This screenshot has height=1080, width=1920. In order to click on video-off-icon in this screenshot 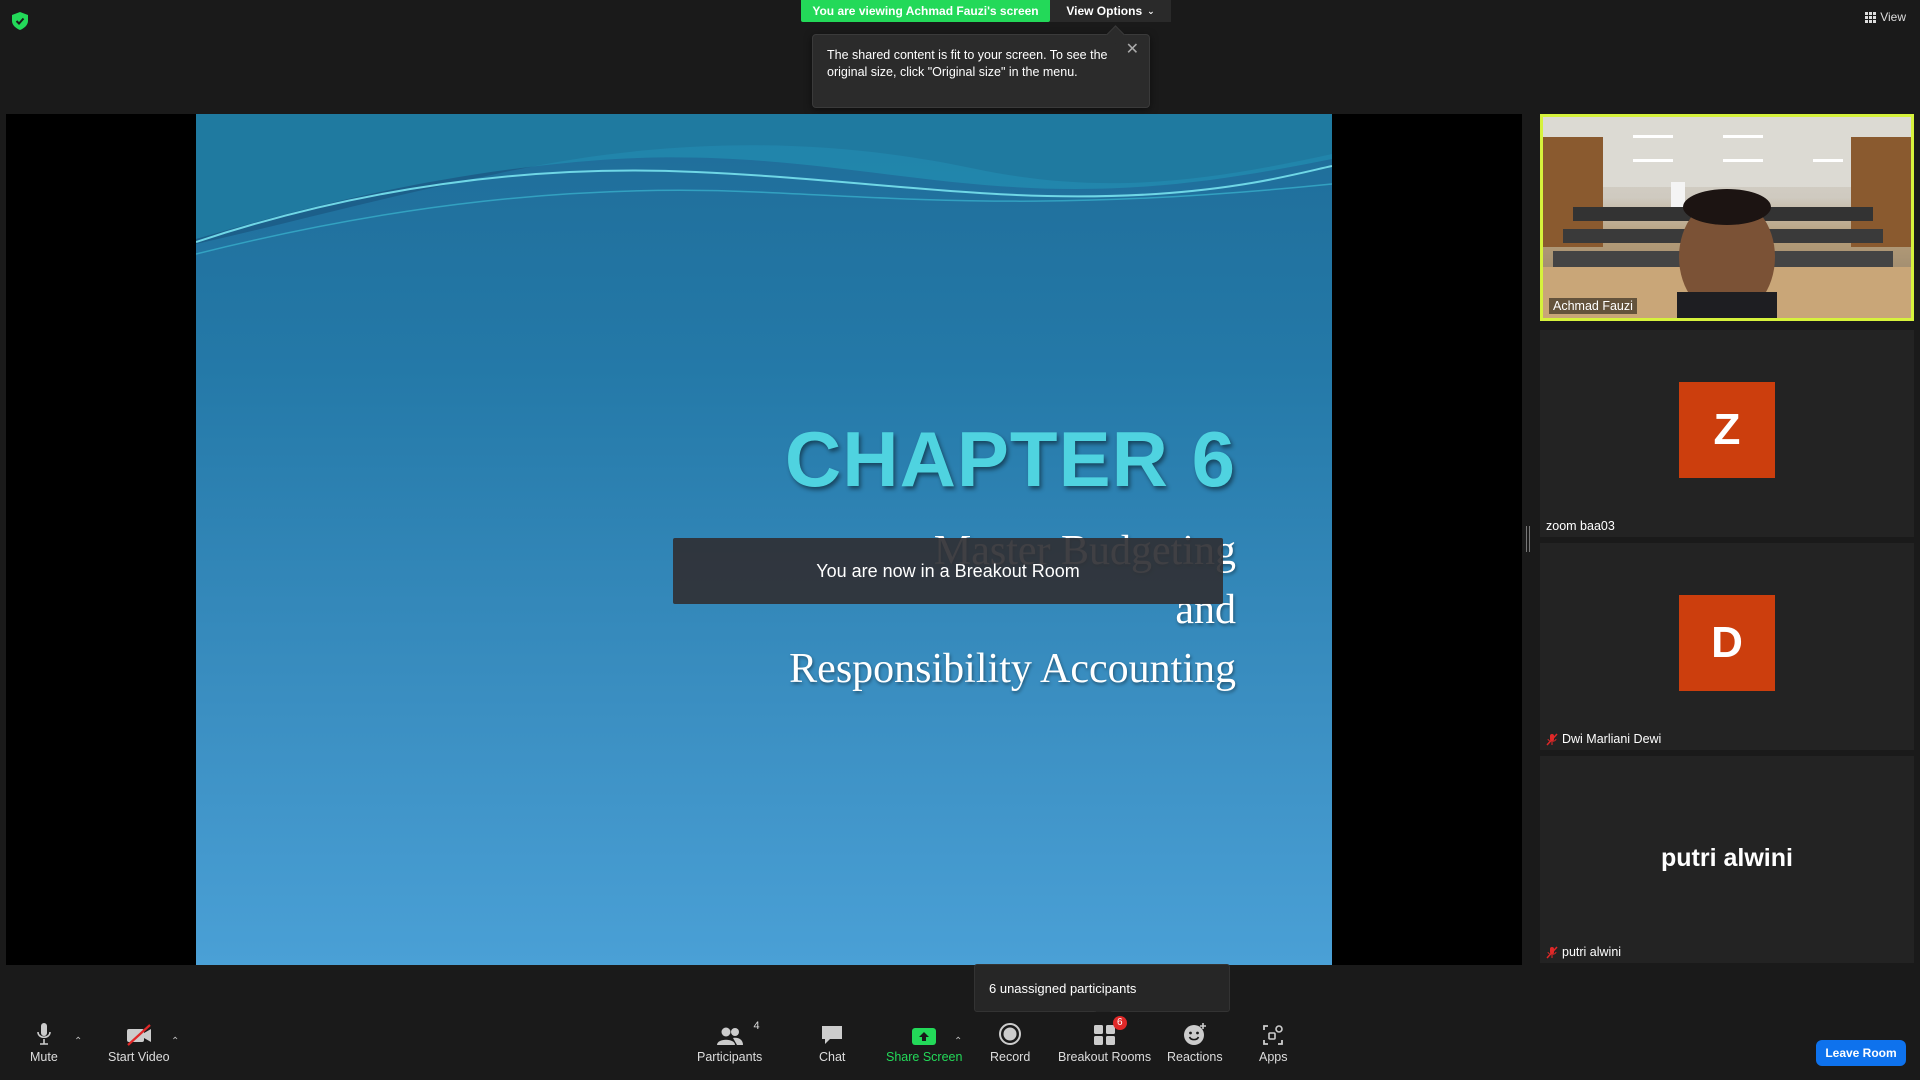, I will do `click(138, 1035)`.